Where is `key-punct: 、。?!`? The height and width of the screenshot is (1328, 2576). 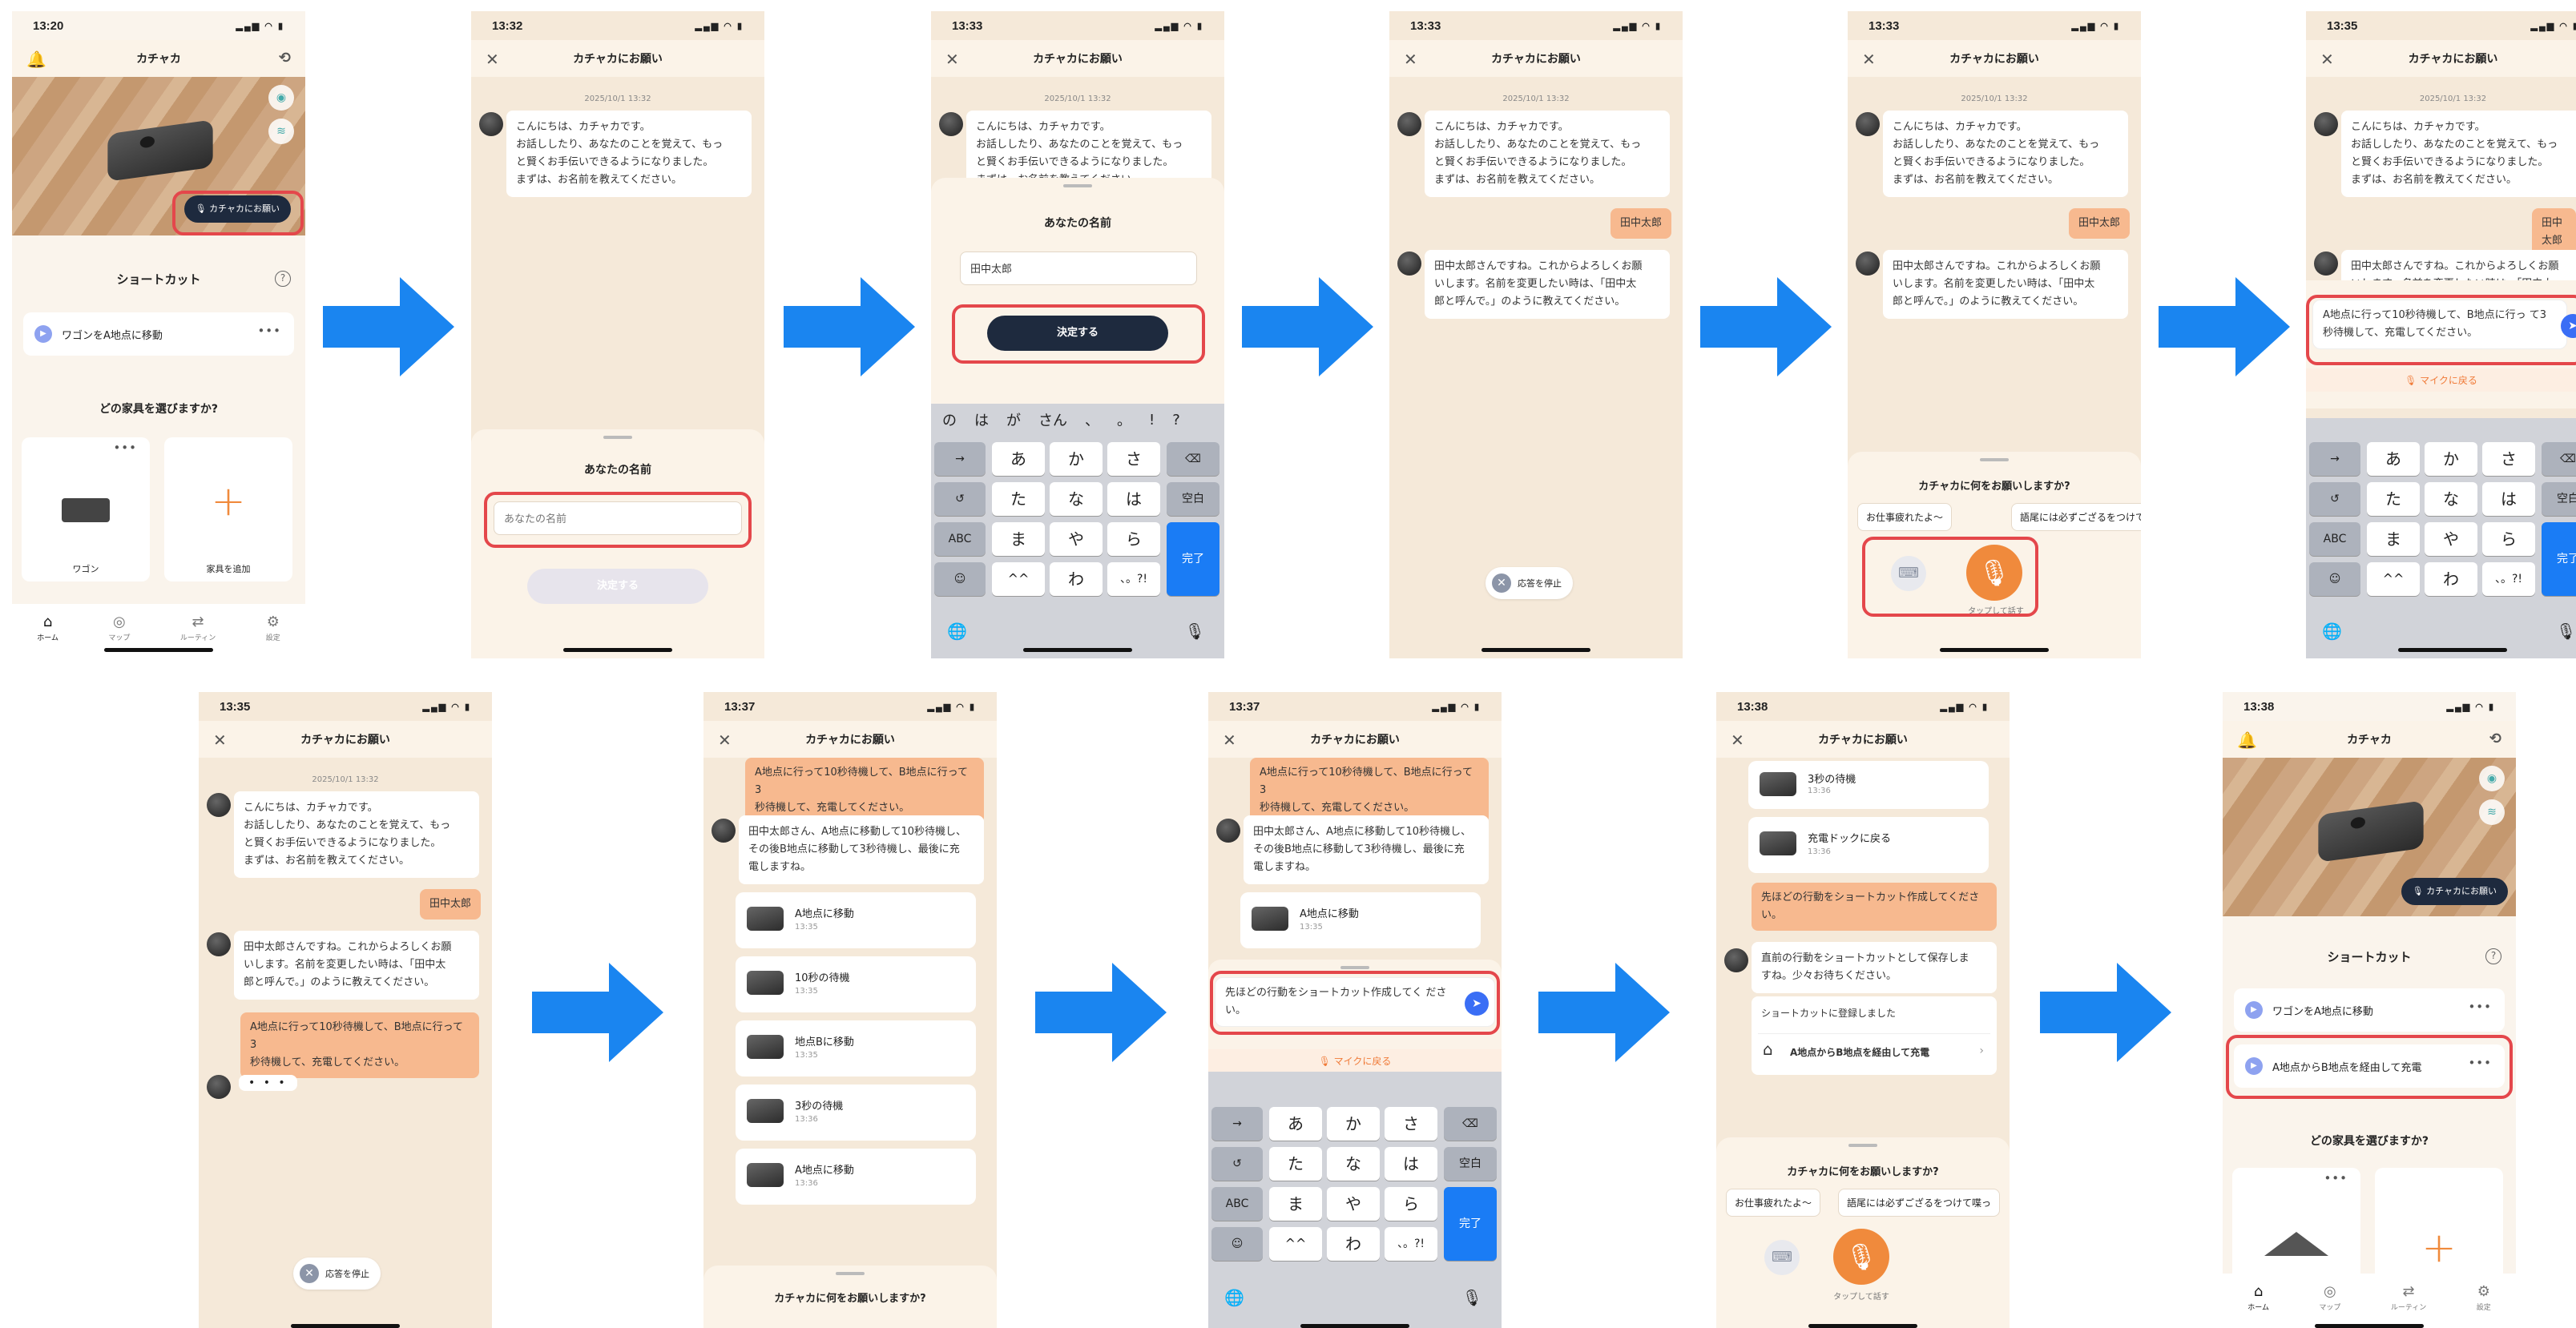 key-punct: 、。?! is located at coordinates (1411, 1244).